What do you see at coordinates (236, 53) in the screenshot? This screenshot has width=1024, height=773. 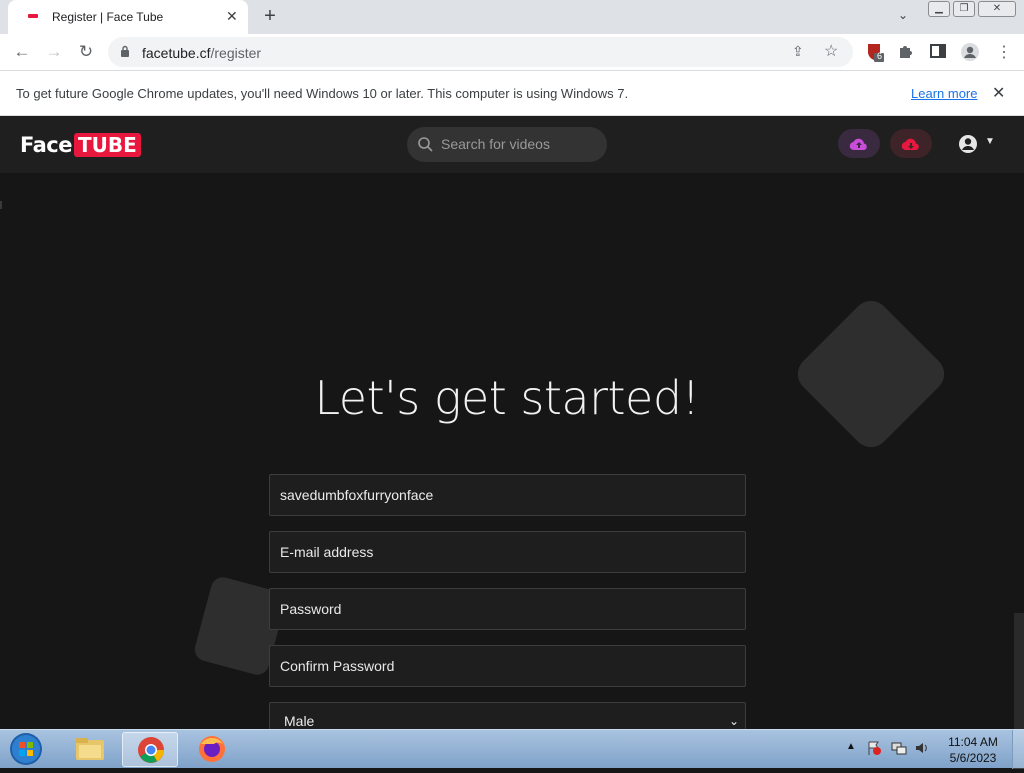 I see `url-path: /register` at bounding box center [236, 53].